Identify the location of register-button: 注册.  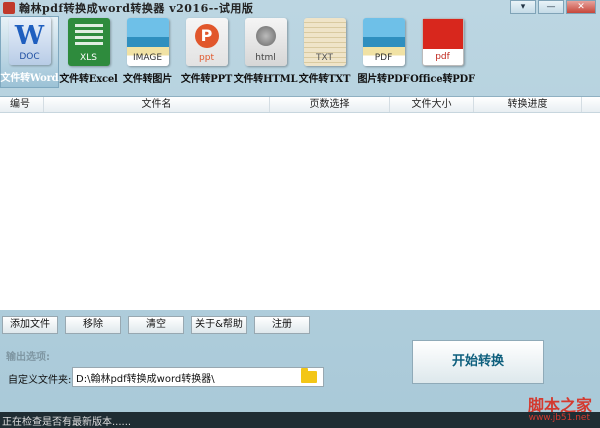
(282, 325).